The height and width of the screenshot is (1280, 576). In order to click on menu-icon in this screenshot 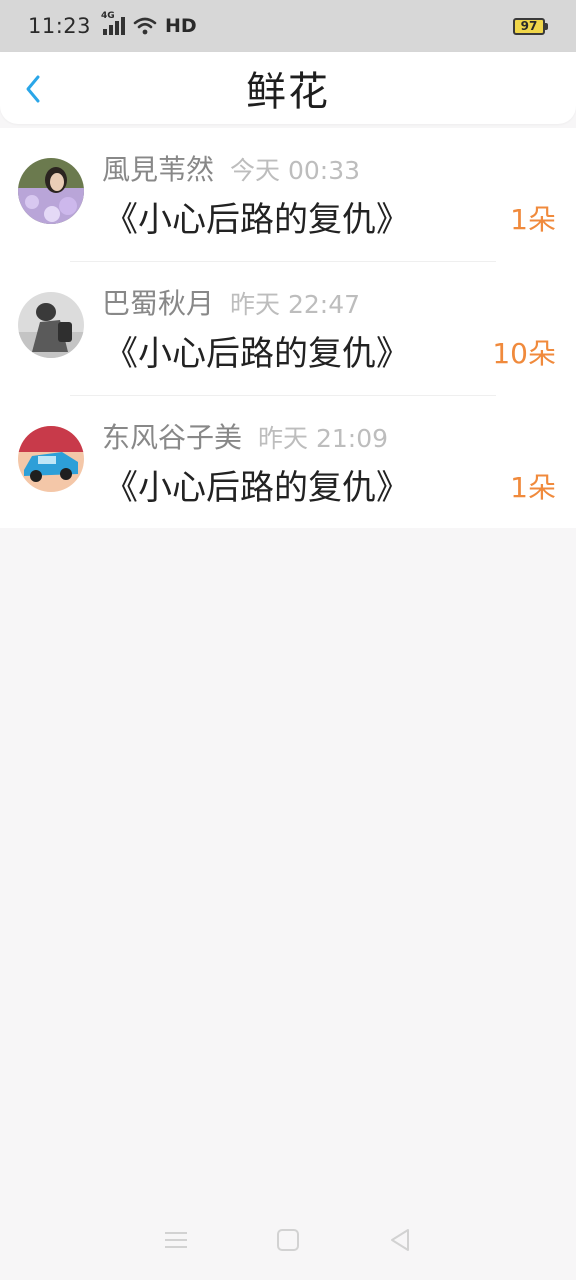, I will do `click(176, 1240)`.